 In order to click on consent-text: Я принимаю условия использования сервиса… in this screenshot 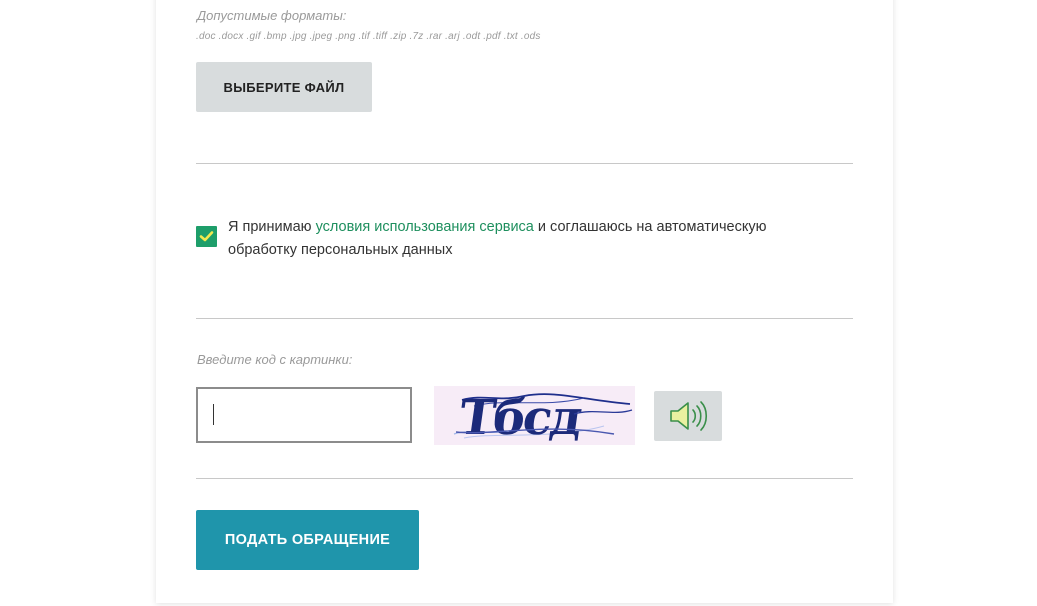, I will do `click(533, 239)`.